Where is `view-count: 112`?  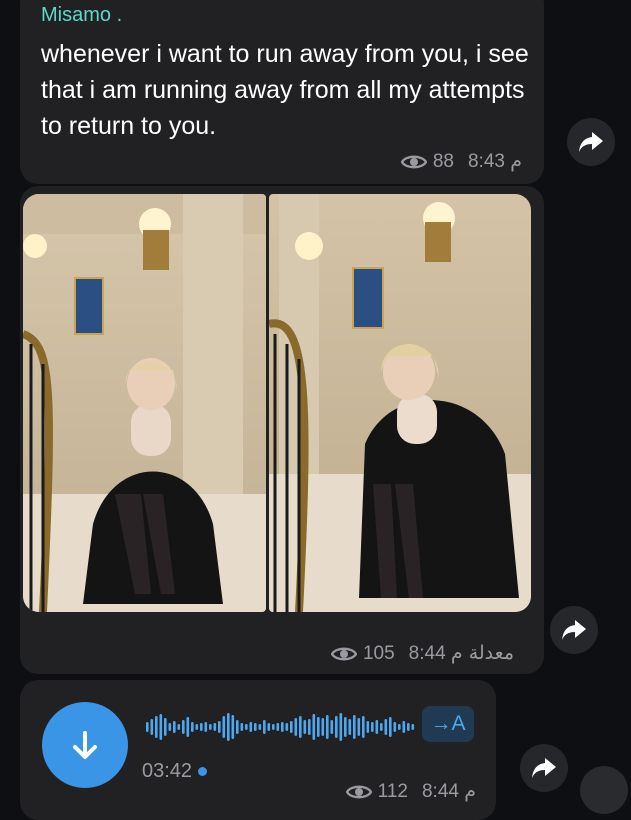 view-count: 112 is located at coordinates (392, 791).